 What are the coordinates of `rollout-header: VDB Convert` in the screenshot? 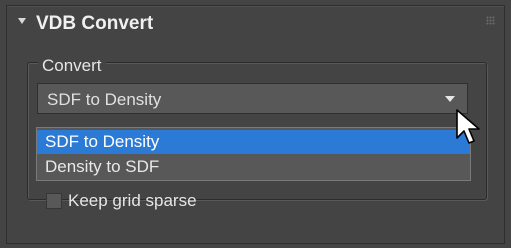 It's located at (255, 24).